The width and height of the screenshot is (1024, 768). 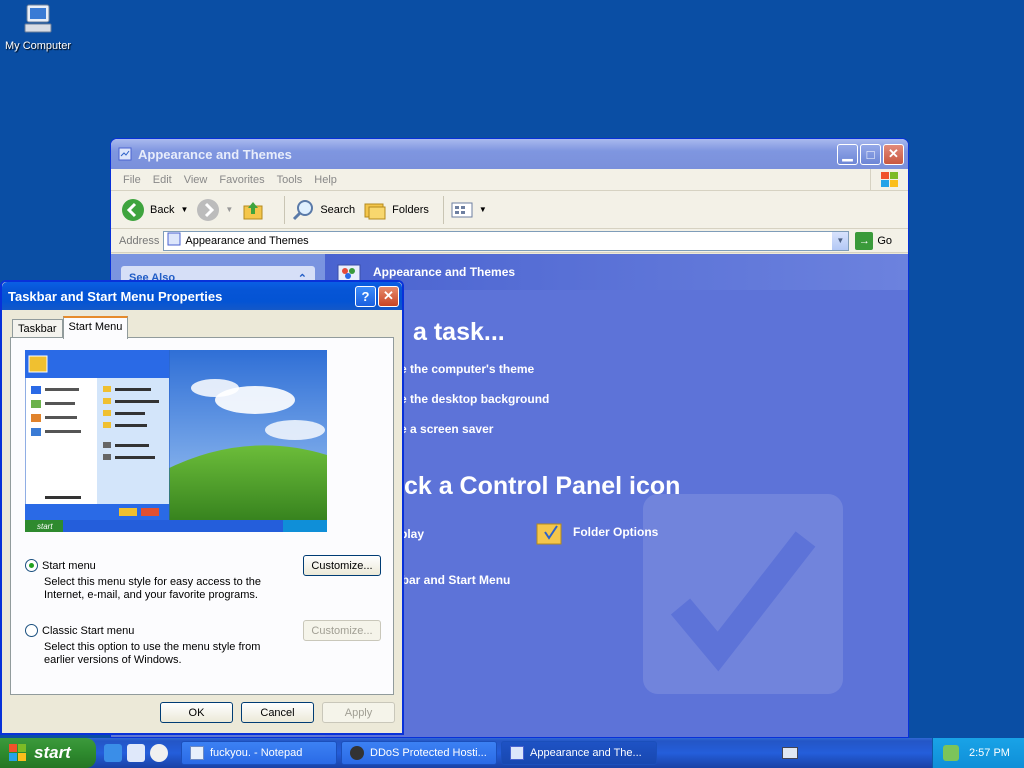 What do you see at coordinates (215, 154) in the screenshot?
I see `explorer-title: Appearance and Themes` at bounding box center [215, 154].